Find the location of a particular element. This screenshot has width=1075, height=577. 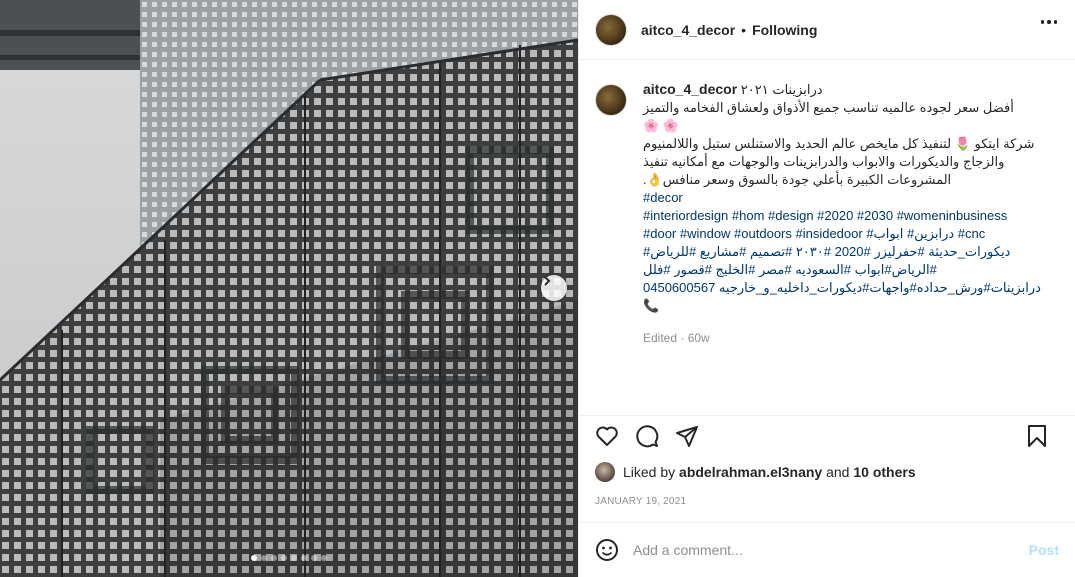

action-bar is located at coordinates (827, 435).